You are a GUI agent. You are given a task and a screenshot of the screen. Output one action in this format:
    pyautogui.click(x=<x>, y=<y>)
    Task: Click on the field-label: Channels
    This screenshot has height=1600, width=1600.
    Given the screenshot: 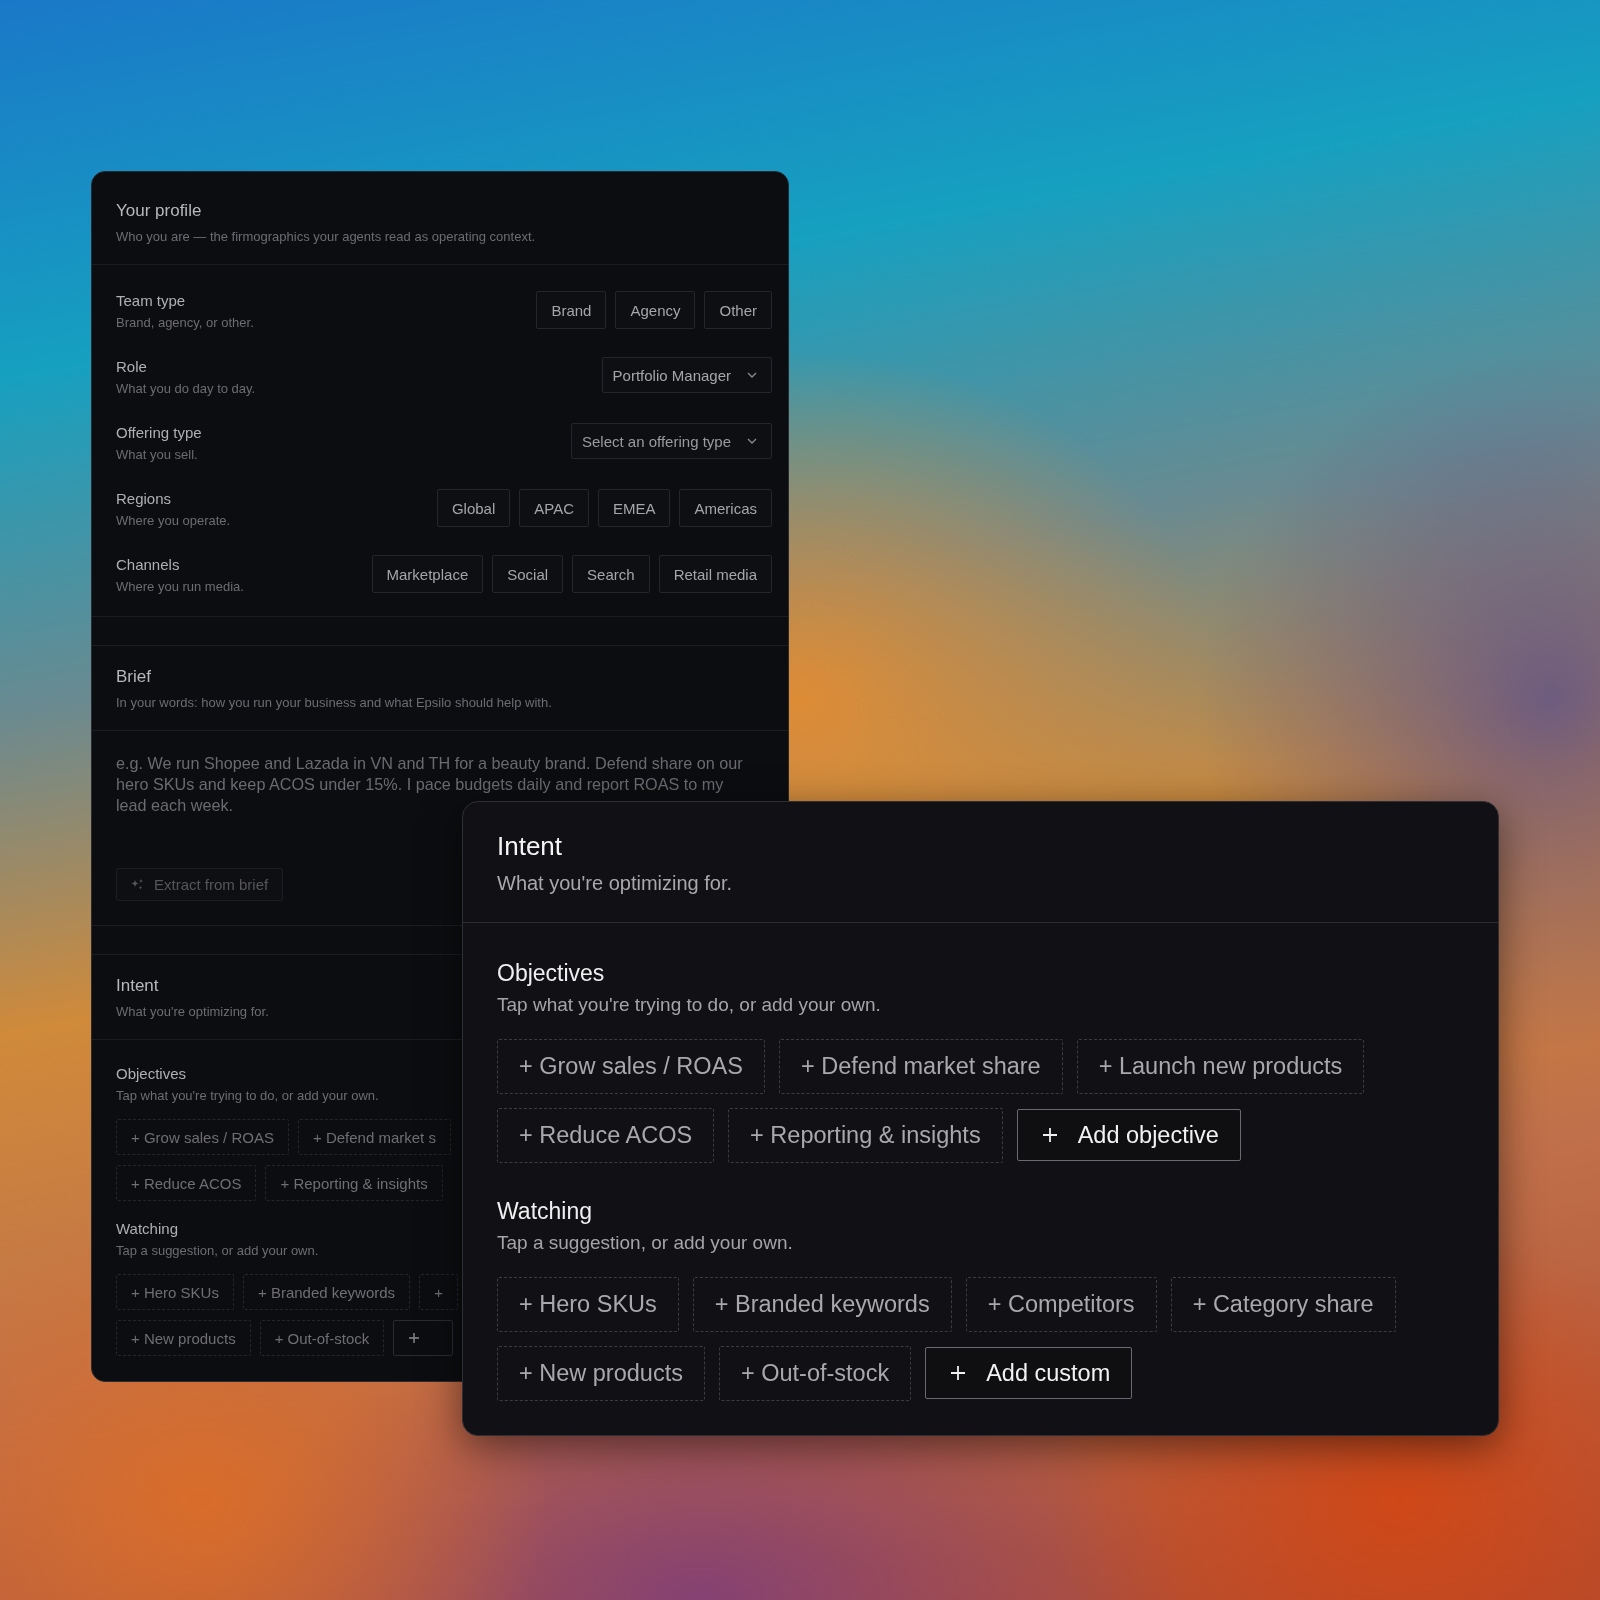 What is the action you would take?
    pyautogui.click(x=148, y=565)
    